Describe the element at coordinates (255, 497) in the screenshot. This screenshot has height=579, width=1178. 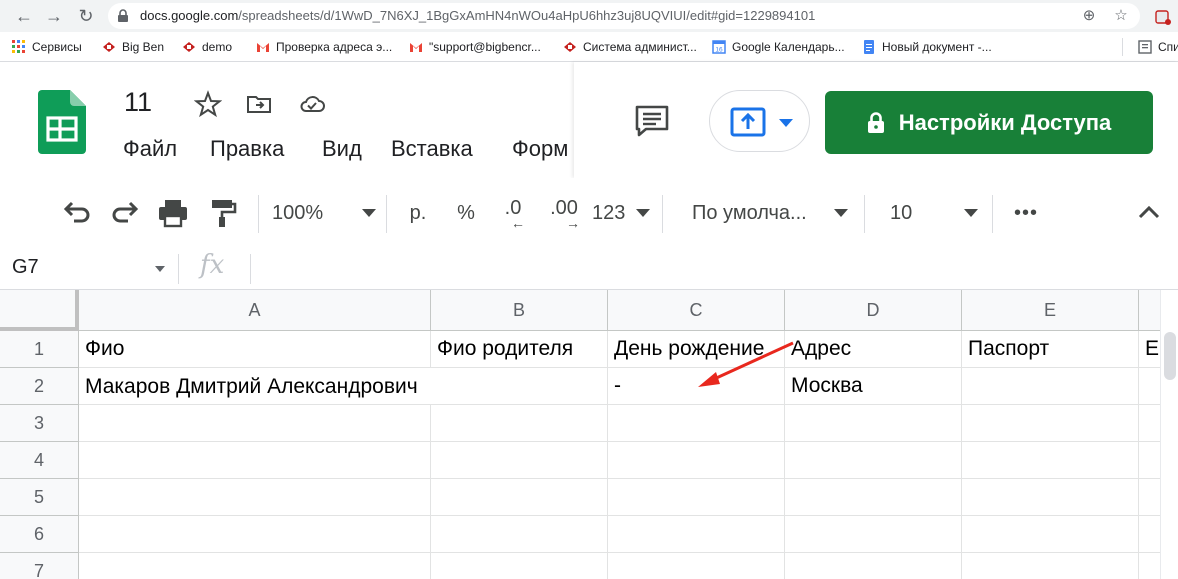
I see `cell-a5` at that location.